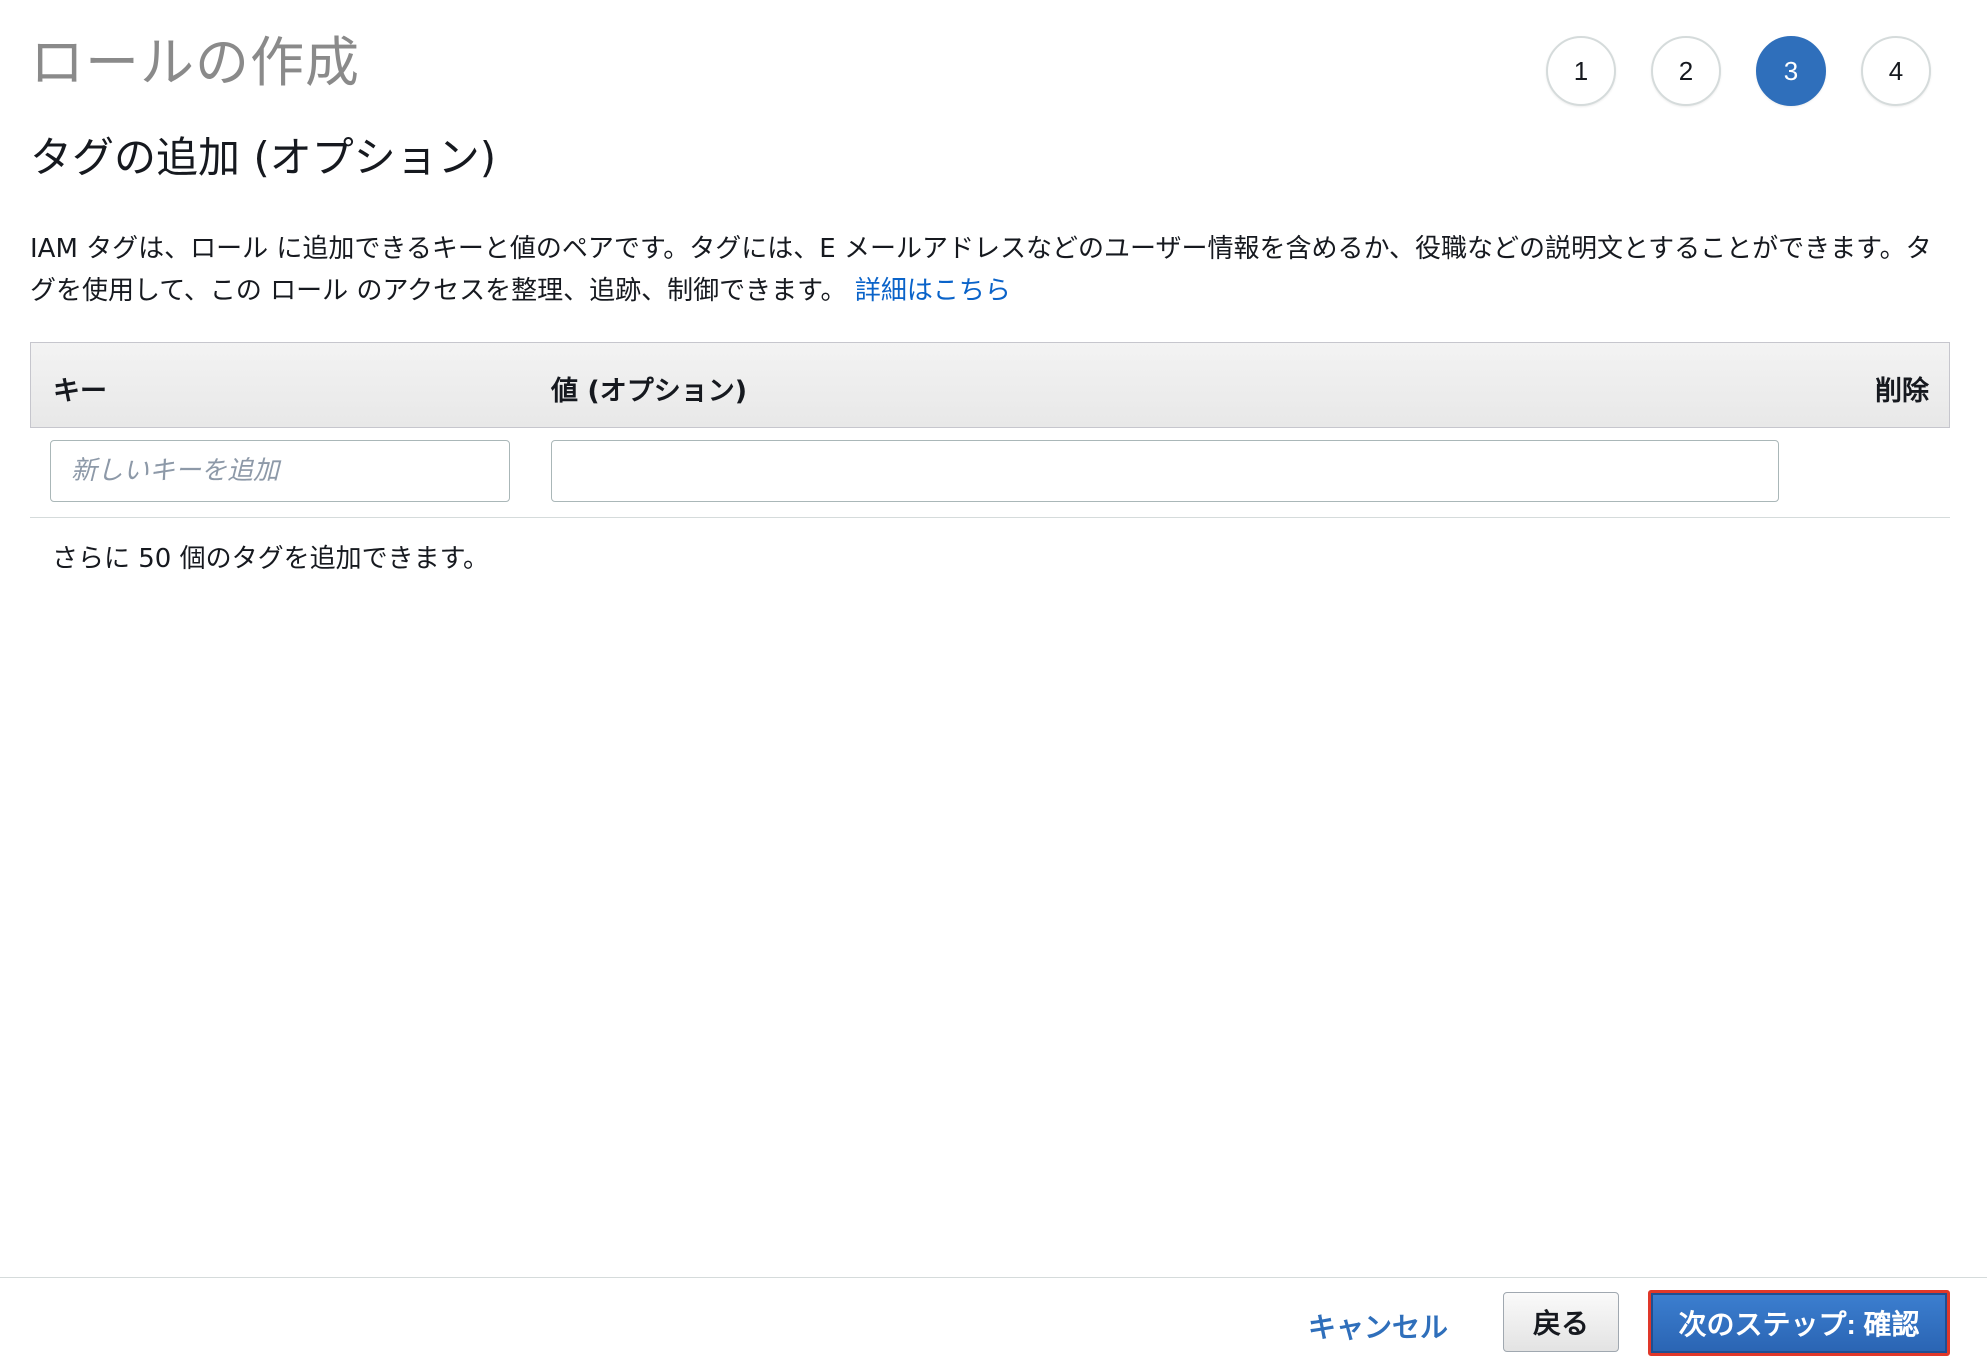  What do you see at coordinates (195, 62) in the screenshot?
I see `wizard-title: ロールの作成` at bounding box center [195, 62].